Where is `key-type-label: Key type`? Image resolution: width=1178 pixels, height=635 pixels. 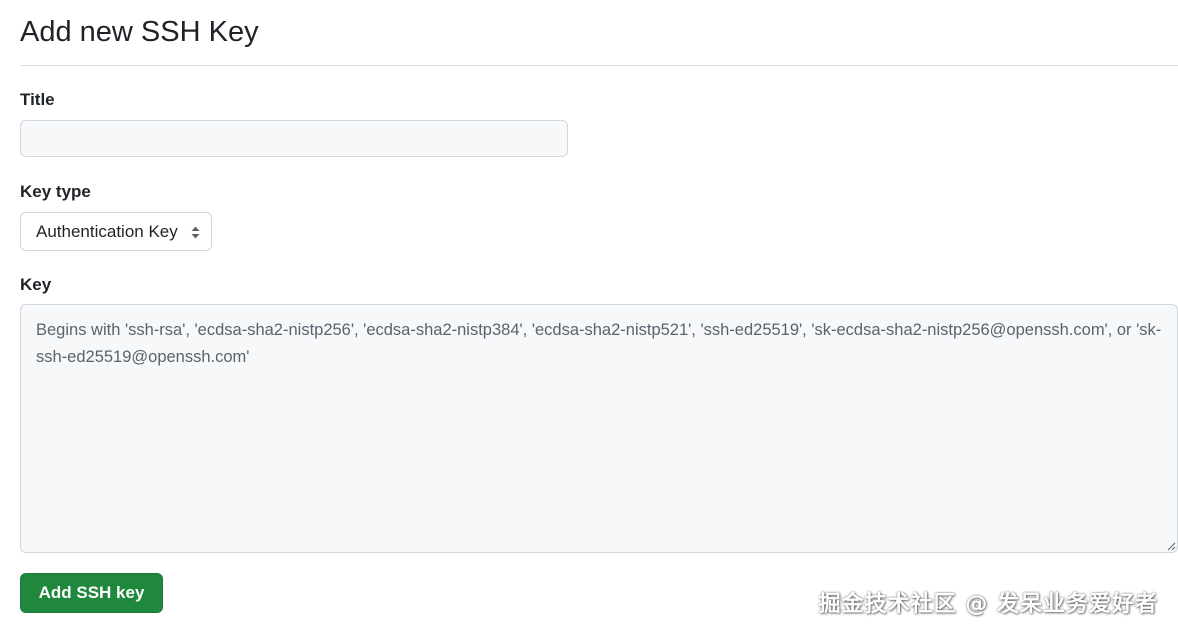
key-type-label: Key type is located at coordinates (55, 191).